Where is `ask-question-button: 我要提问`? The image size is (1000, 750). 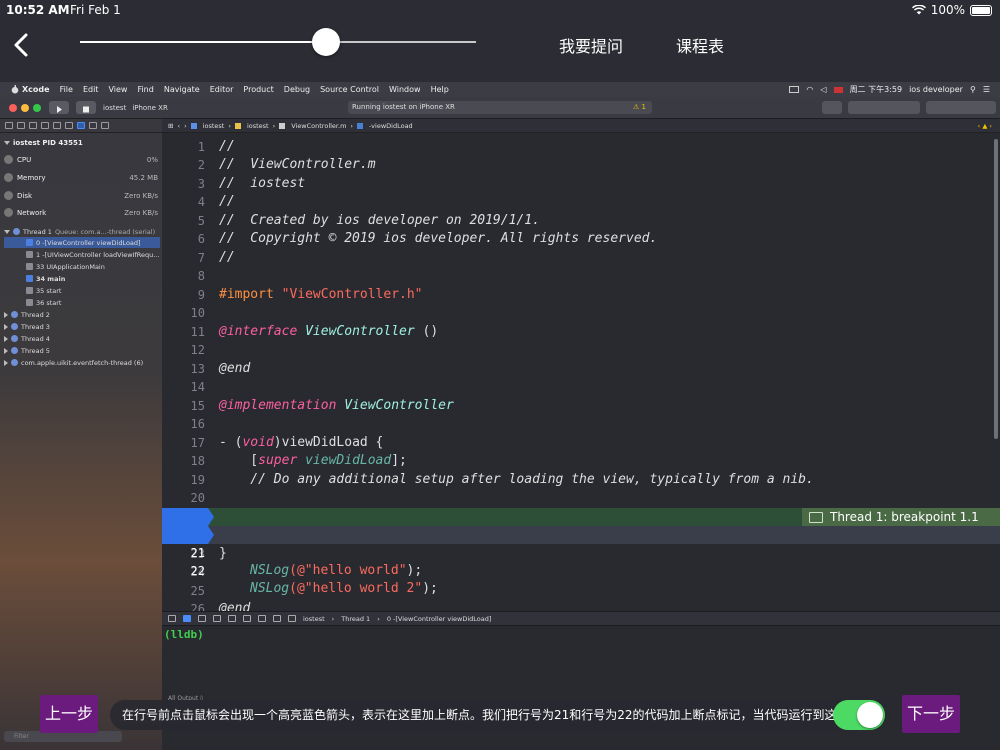 ask-question-button: 我要提问 is located at coordinates (591, 45).